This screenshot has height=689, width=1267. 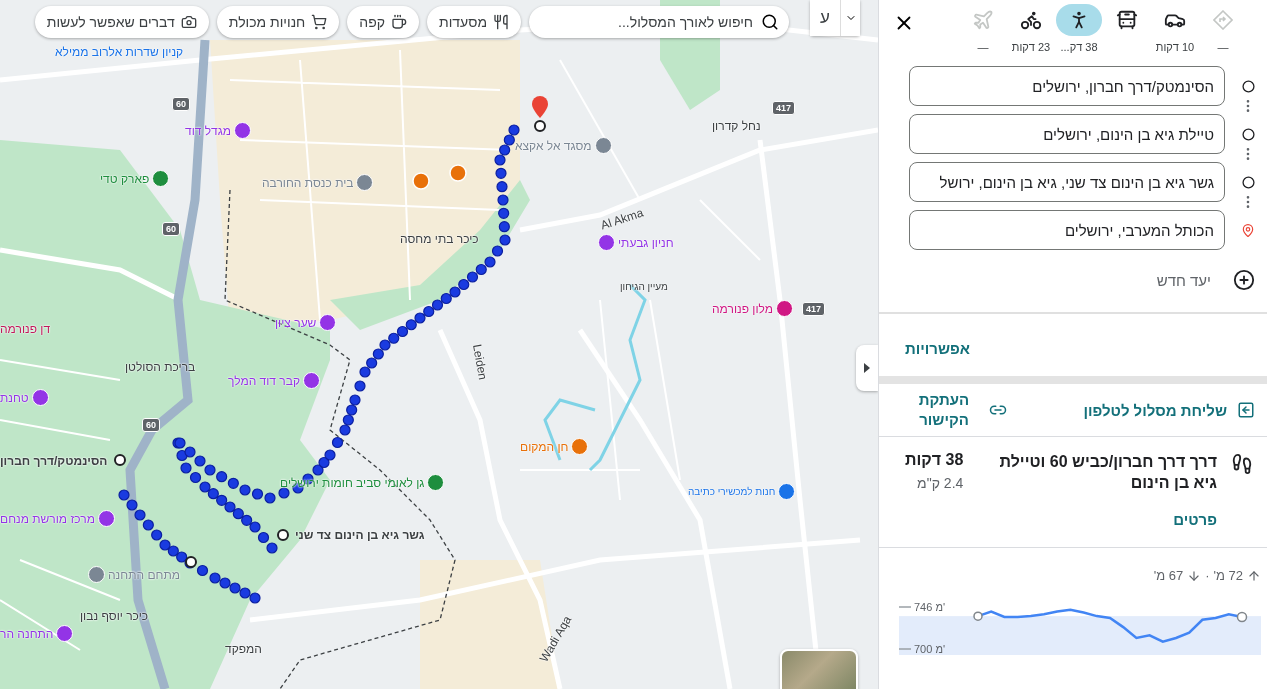 What do you see at coordinates (25, 329) in the screenshot?
I see `place-label: דן פנורמה` at bounding box center [25, 329].